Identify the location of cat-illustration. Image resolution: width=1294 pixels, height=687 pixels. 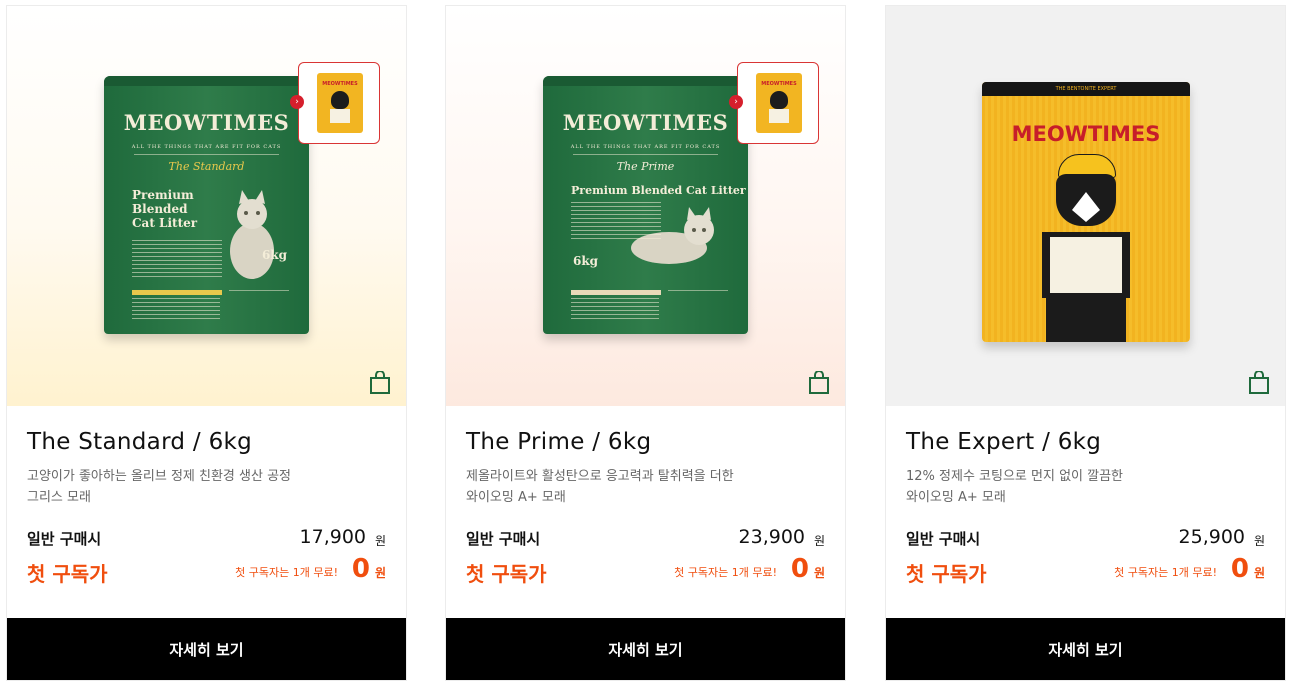
(252, 234).